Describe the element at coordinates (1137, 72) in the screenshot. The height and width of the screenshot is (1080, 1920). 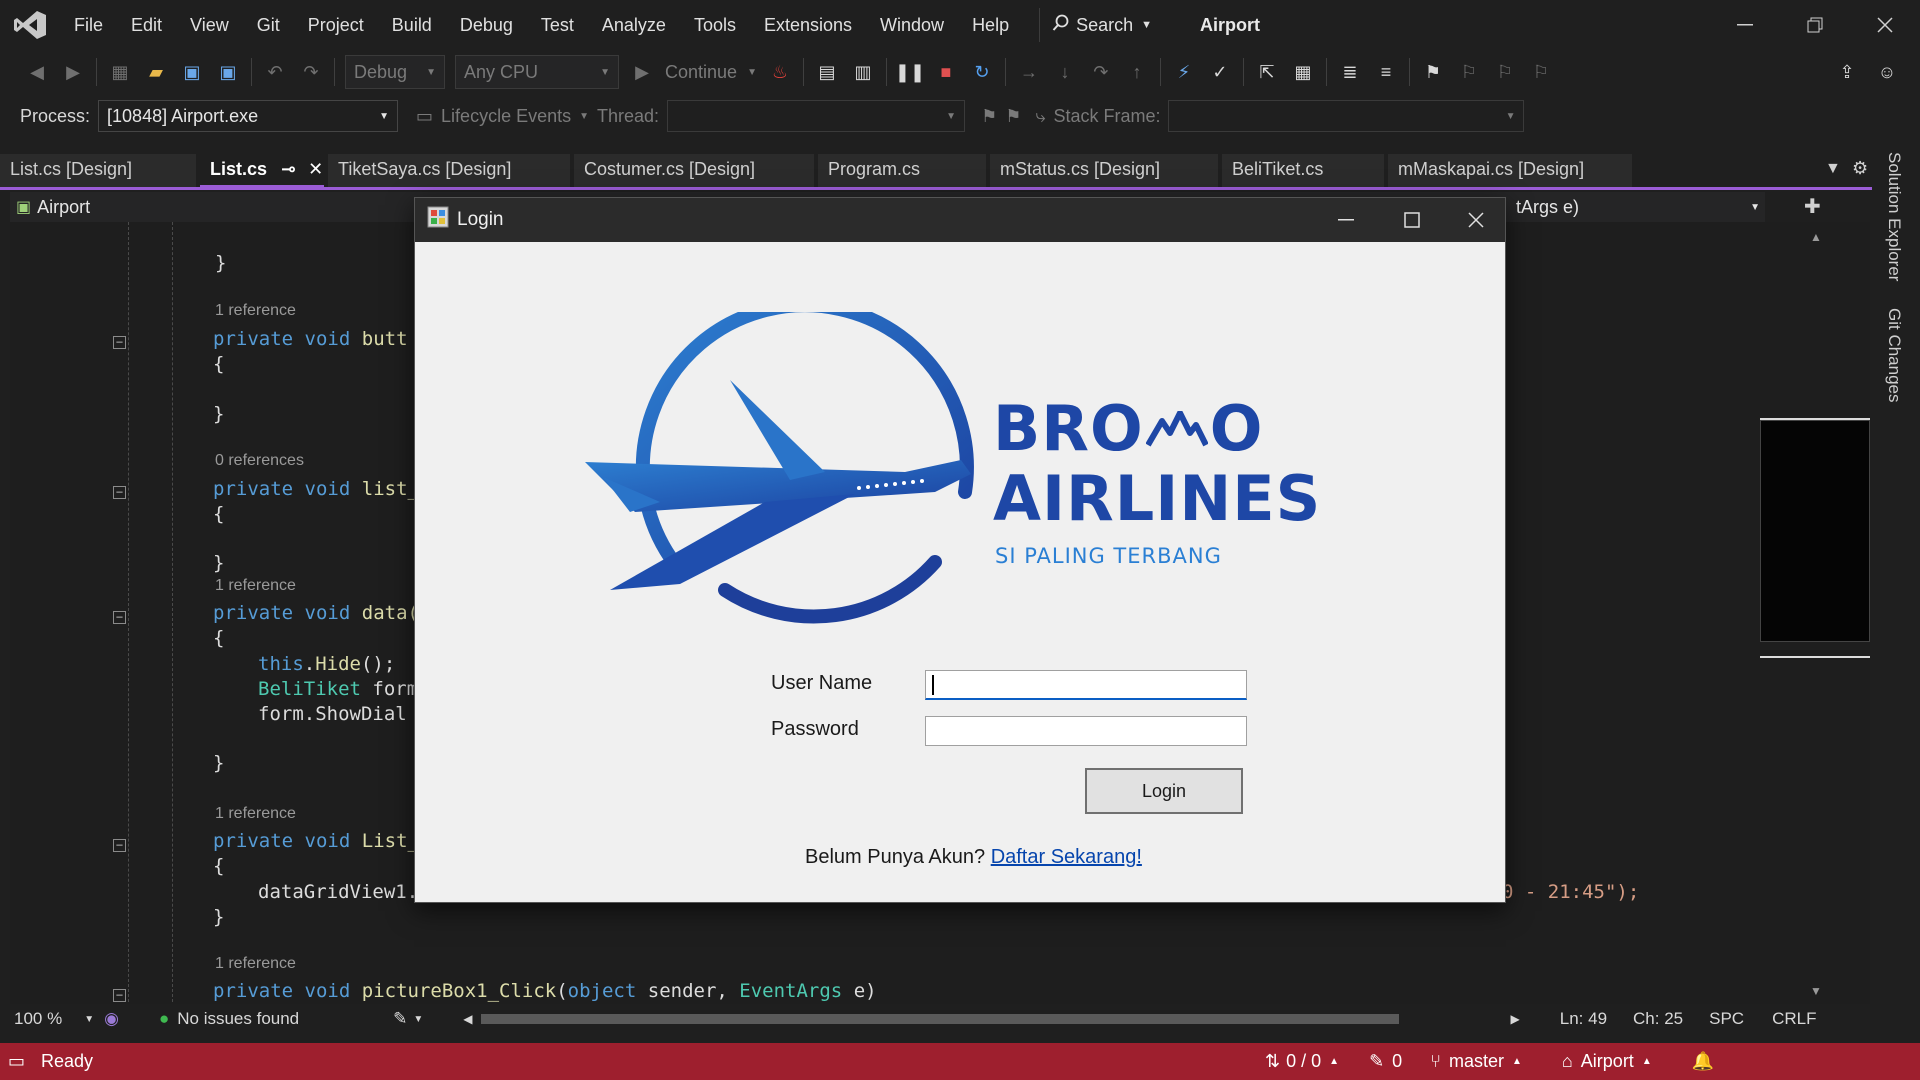
I see `step-out-icon: ↑` at that location.